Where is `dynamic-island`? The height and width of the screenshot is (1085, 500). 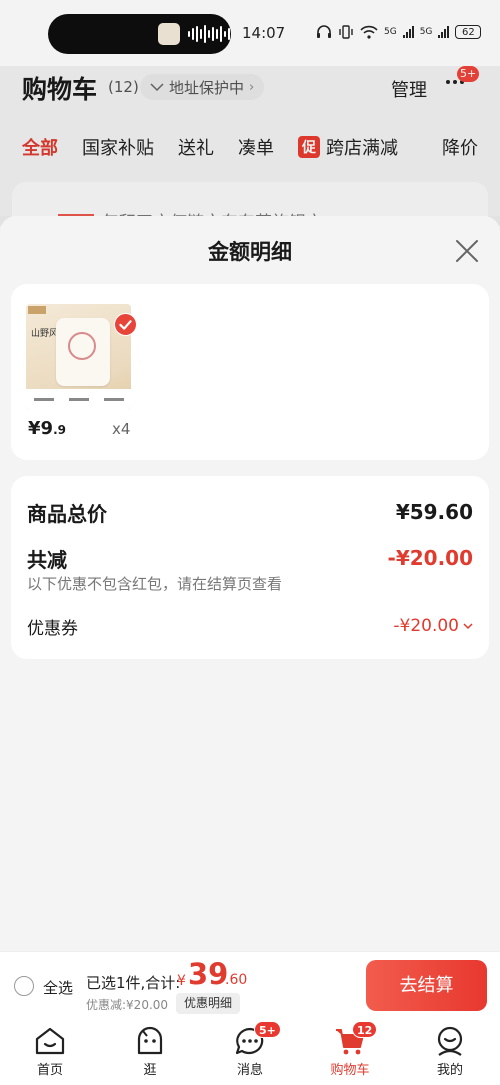
dynamic-island is located at coordinates (139, 34).